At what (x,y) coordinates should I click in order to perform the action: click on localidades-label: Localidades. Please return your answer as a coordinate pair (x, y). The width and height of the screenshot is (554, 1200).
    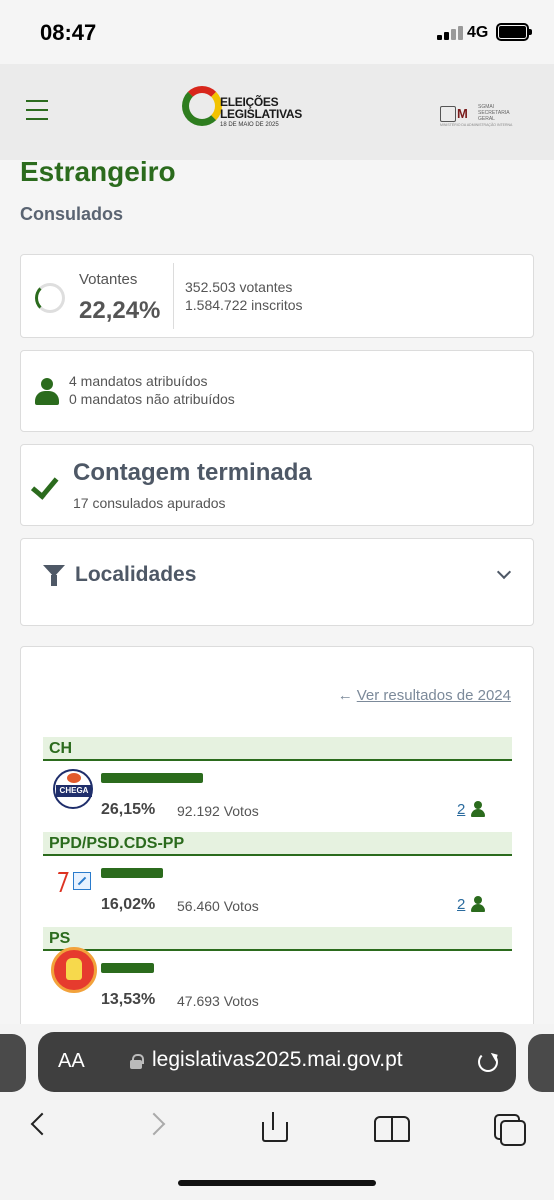
    Looking at the image, I should click on (136, 574).